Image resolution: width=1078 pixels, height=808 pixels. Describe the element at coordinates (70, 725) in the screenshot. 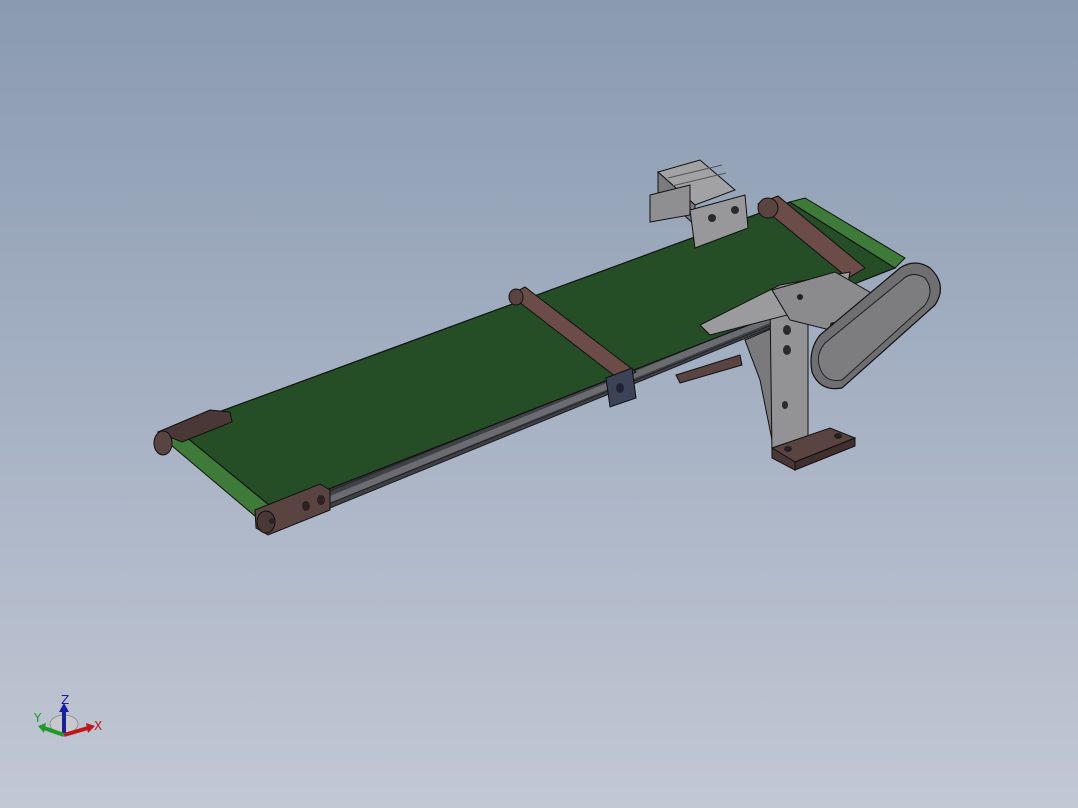

I see `orientation-triad: Z X Y` at that location.